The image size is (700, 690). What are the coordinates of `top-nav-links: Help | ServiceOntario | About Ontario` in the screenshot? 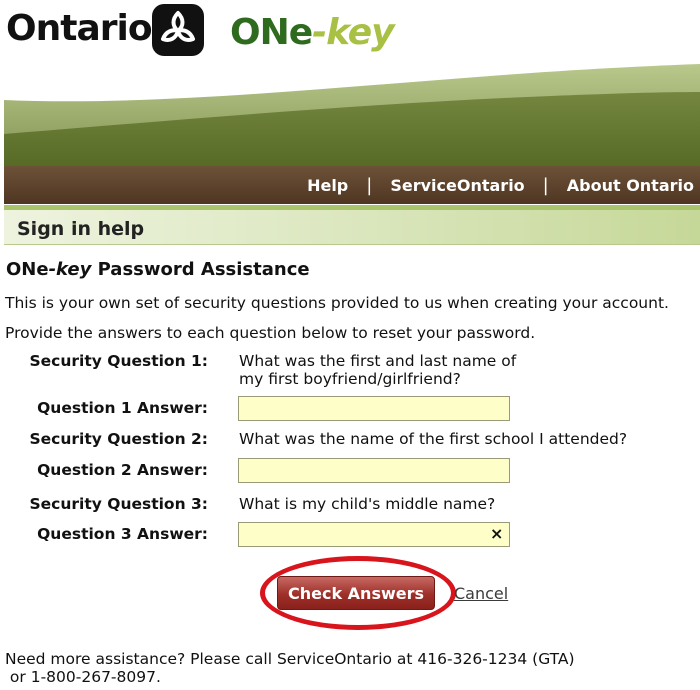 It's located at (500, 185).